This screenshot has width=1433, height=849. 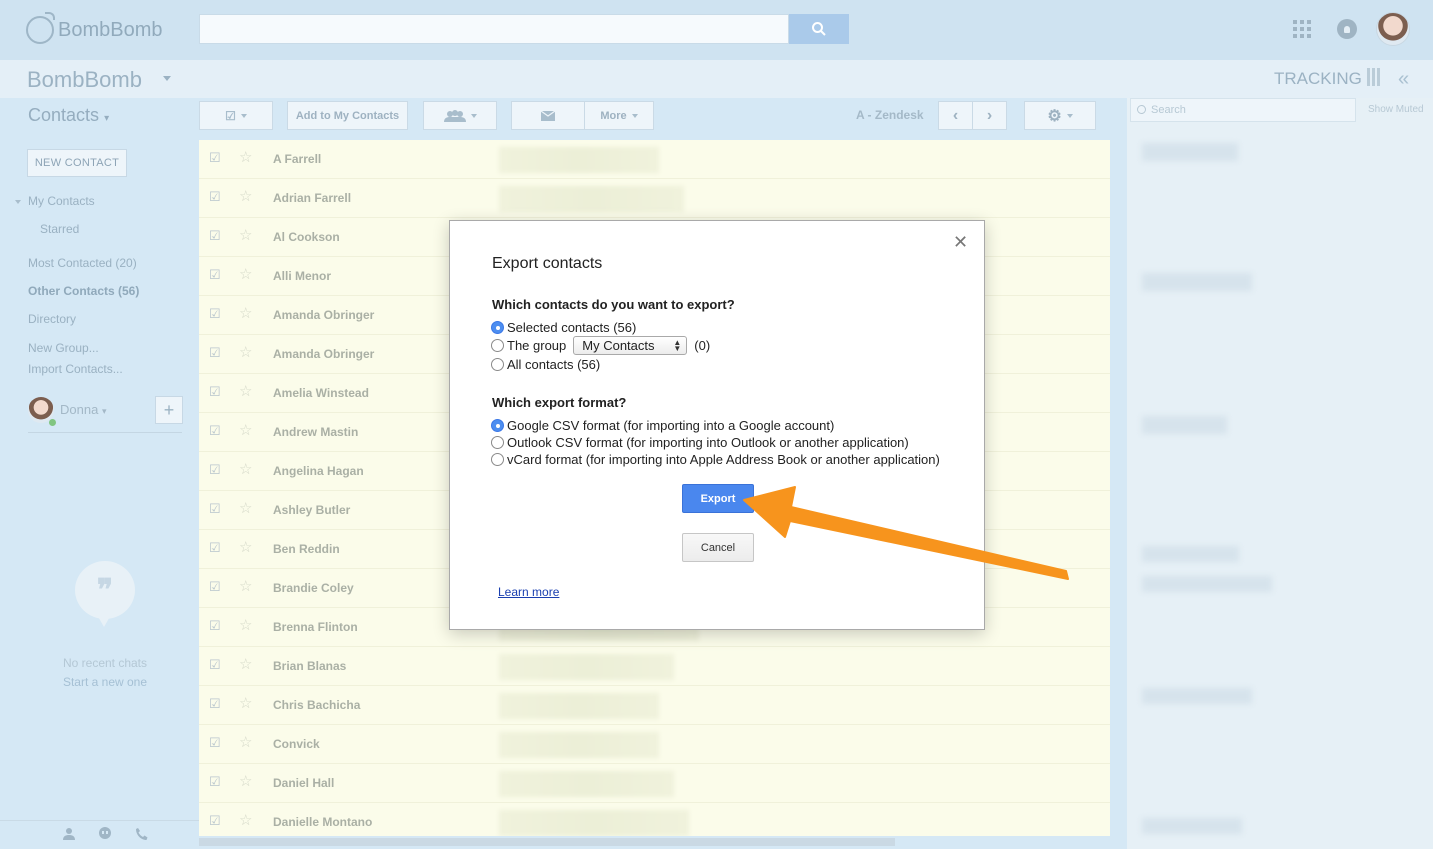 I want to click on dialog-title: Export contacts, so click(x=547, y=263).